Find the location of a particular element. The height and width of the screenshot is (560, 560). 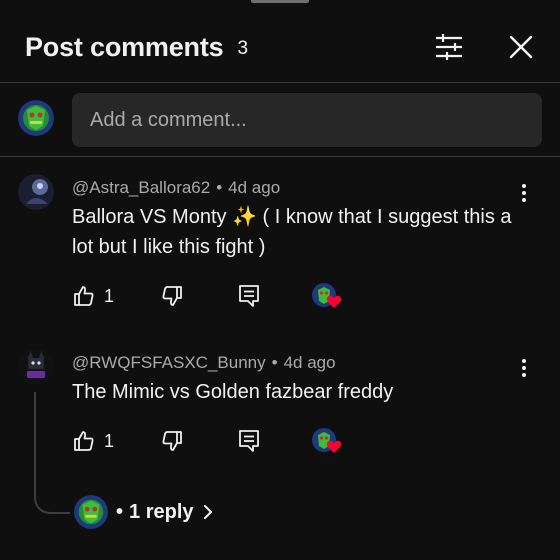

replies-count: 1 reply is located at coordinates (161, 511).